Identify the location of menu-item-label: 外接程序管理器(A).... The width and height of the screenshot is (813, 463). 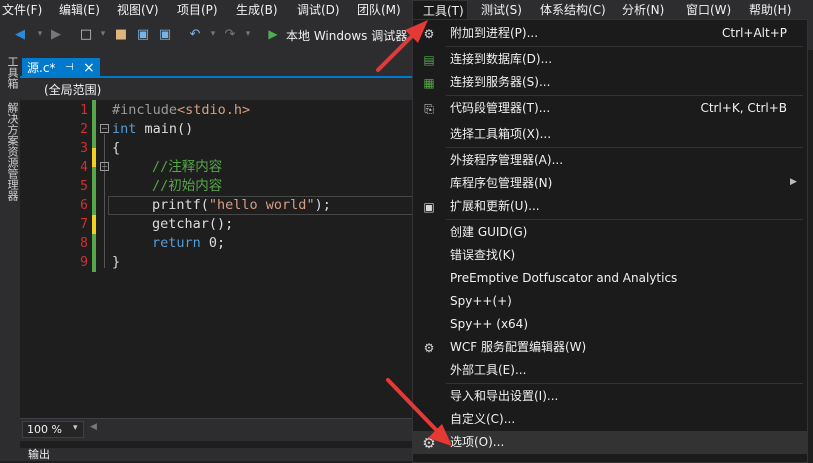
(507, 160).